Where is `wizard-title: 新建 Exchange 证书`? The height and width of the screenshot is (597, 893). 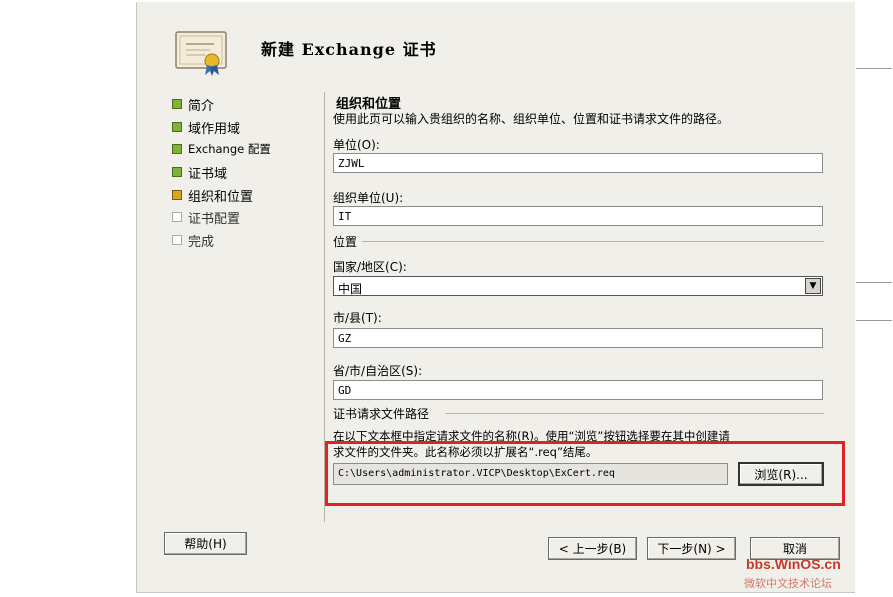 wizard-title: 新建 Exchange 证书 is located at coordinates (349, 49).